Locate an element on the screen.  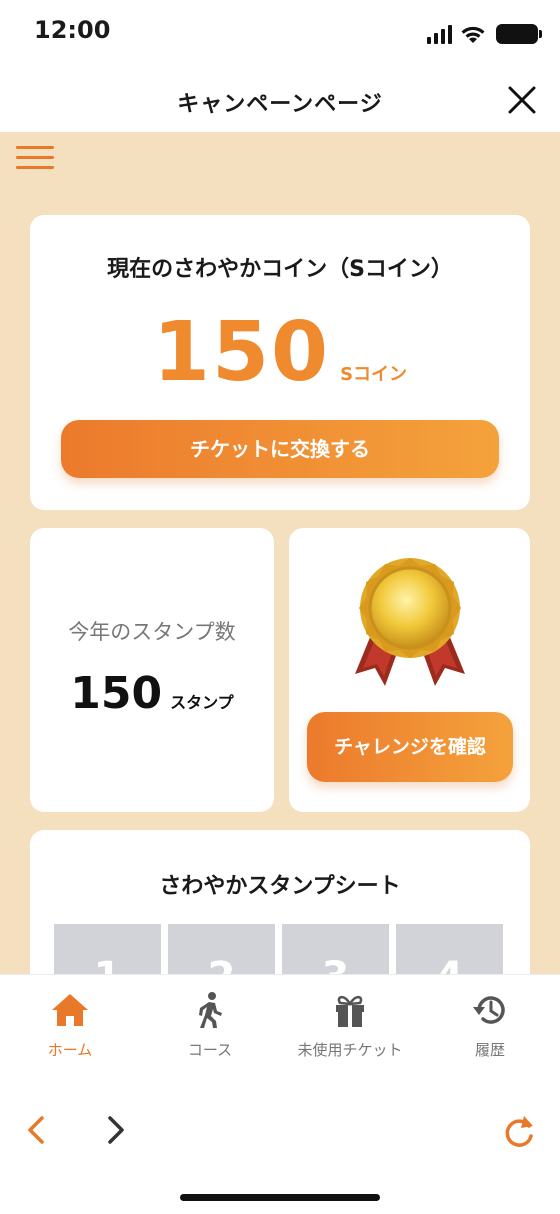
coin-value: 150 is located at coordinates (241, 352).